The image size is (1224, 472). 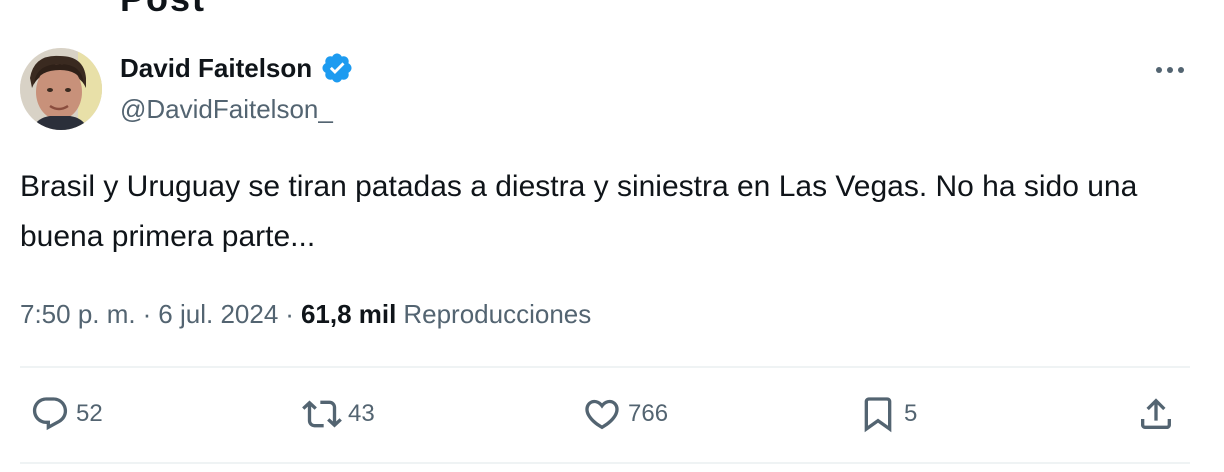 I want to click on tweet-time: 7:50 p. m., so click(x=78, y=314).